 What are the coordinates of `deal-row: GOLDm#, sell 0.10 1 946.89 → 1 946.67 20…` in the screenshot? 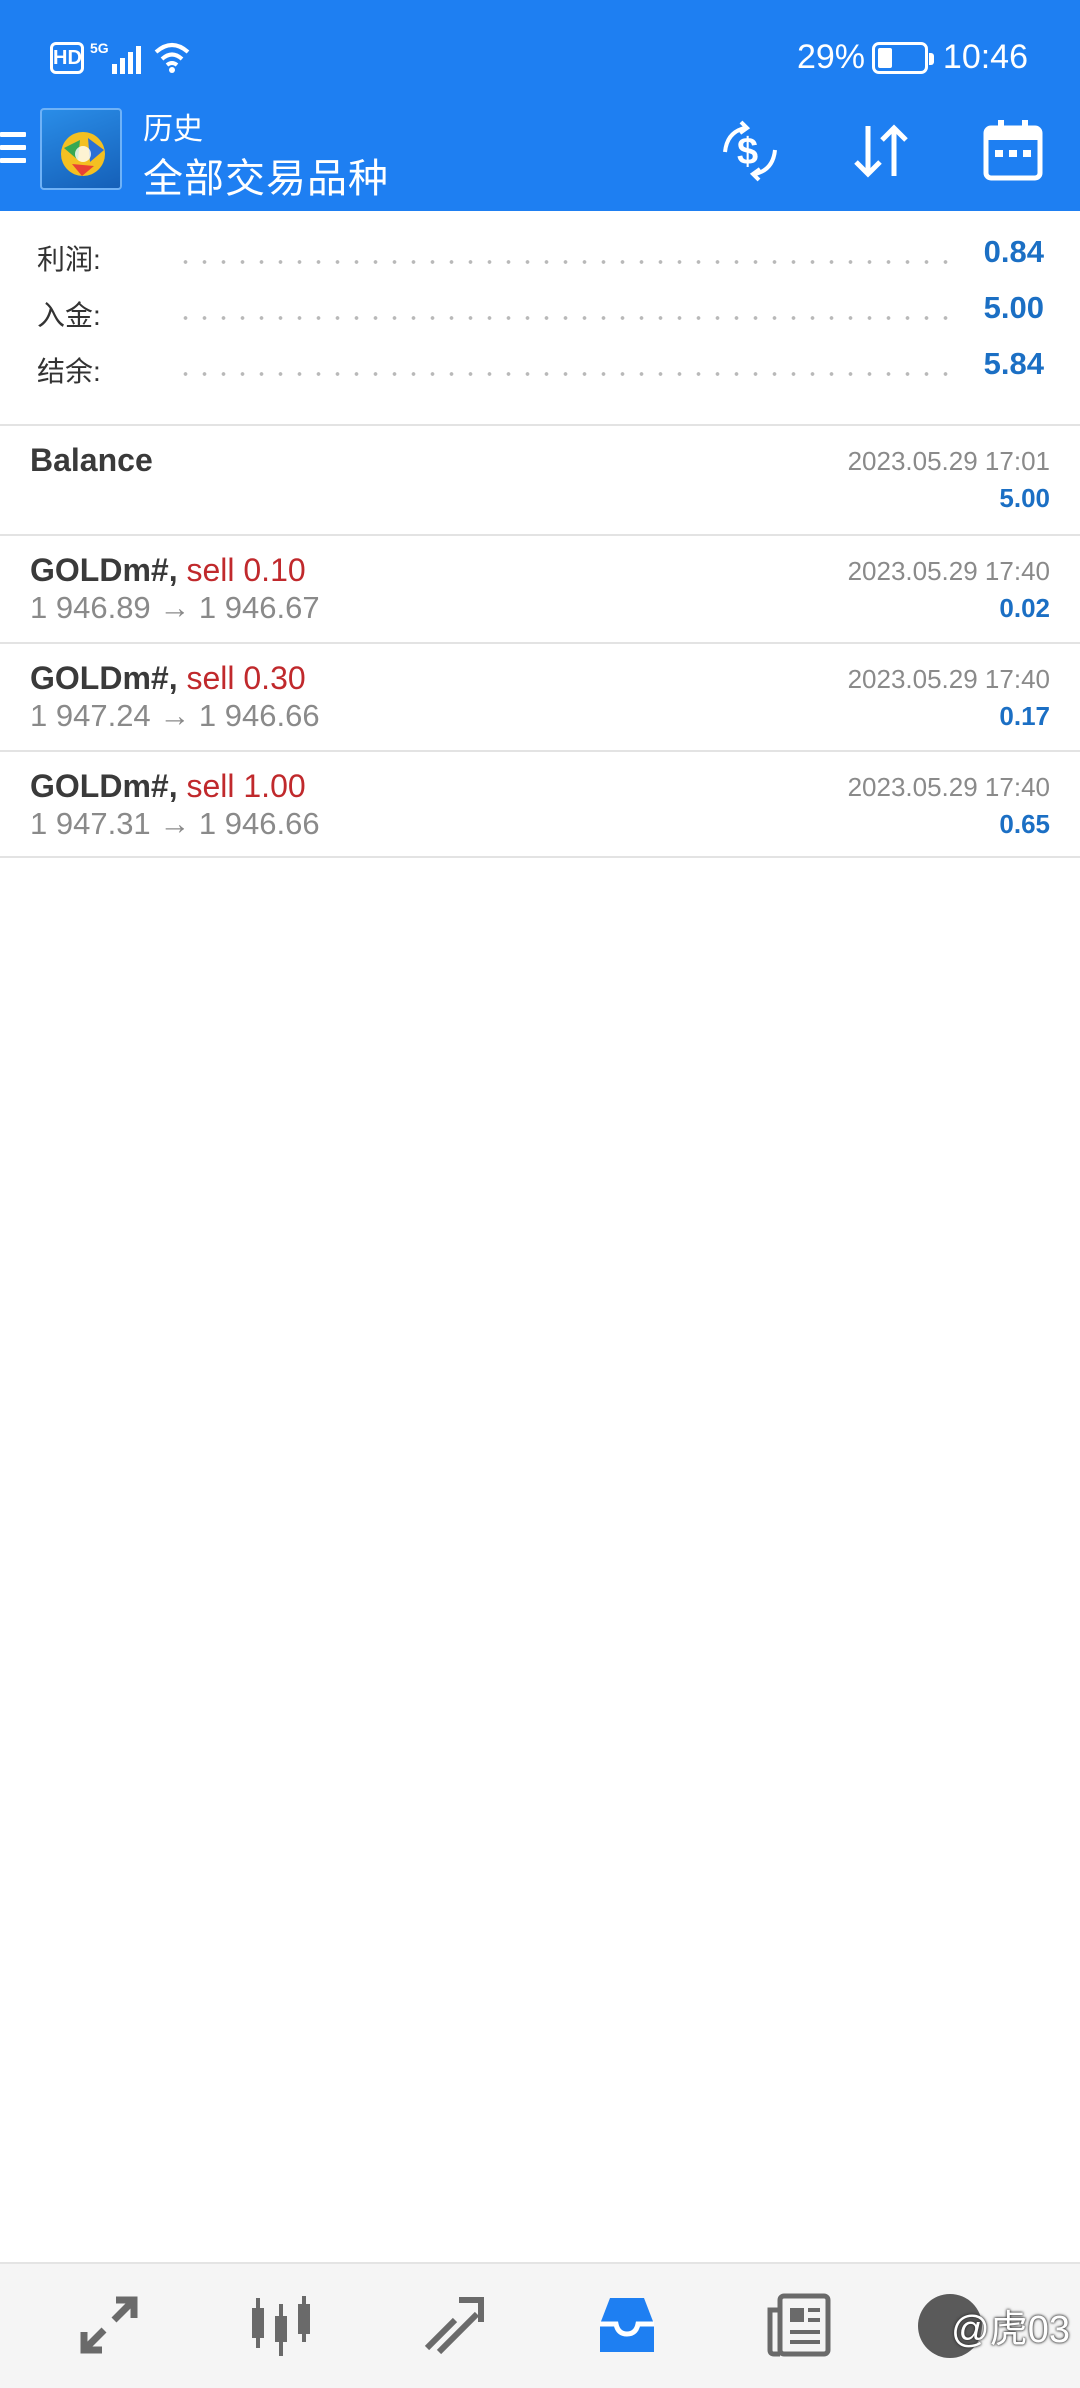 It's located at (540, 589).